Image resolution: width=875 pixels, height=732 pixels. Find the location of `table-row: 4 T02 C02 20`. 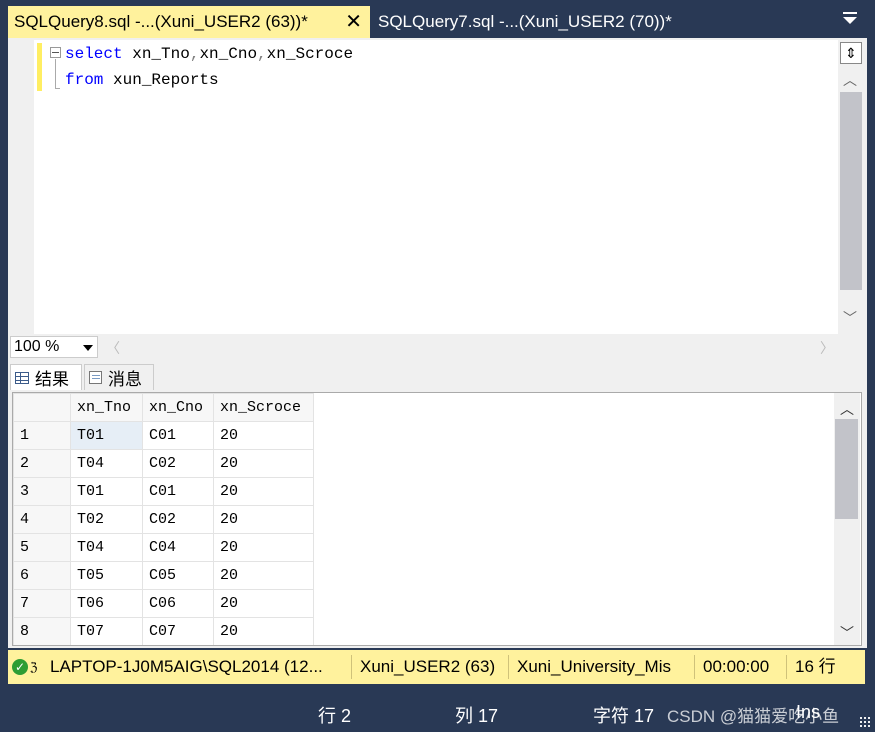

table-row: 4 T02 C02 20 is located at coordinates (163, 519).